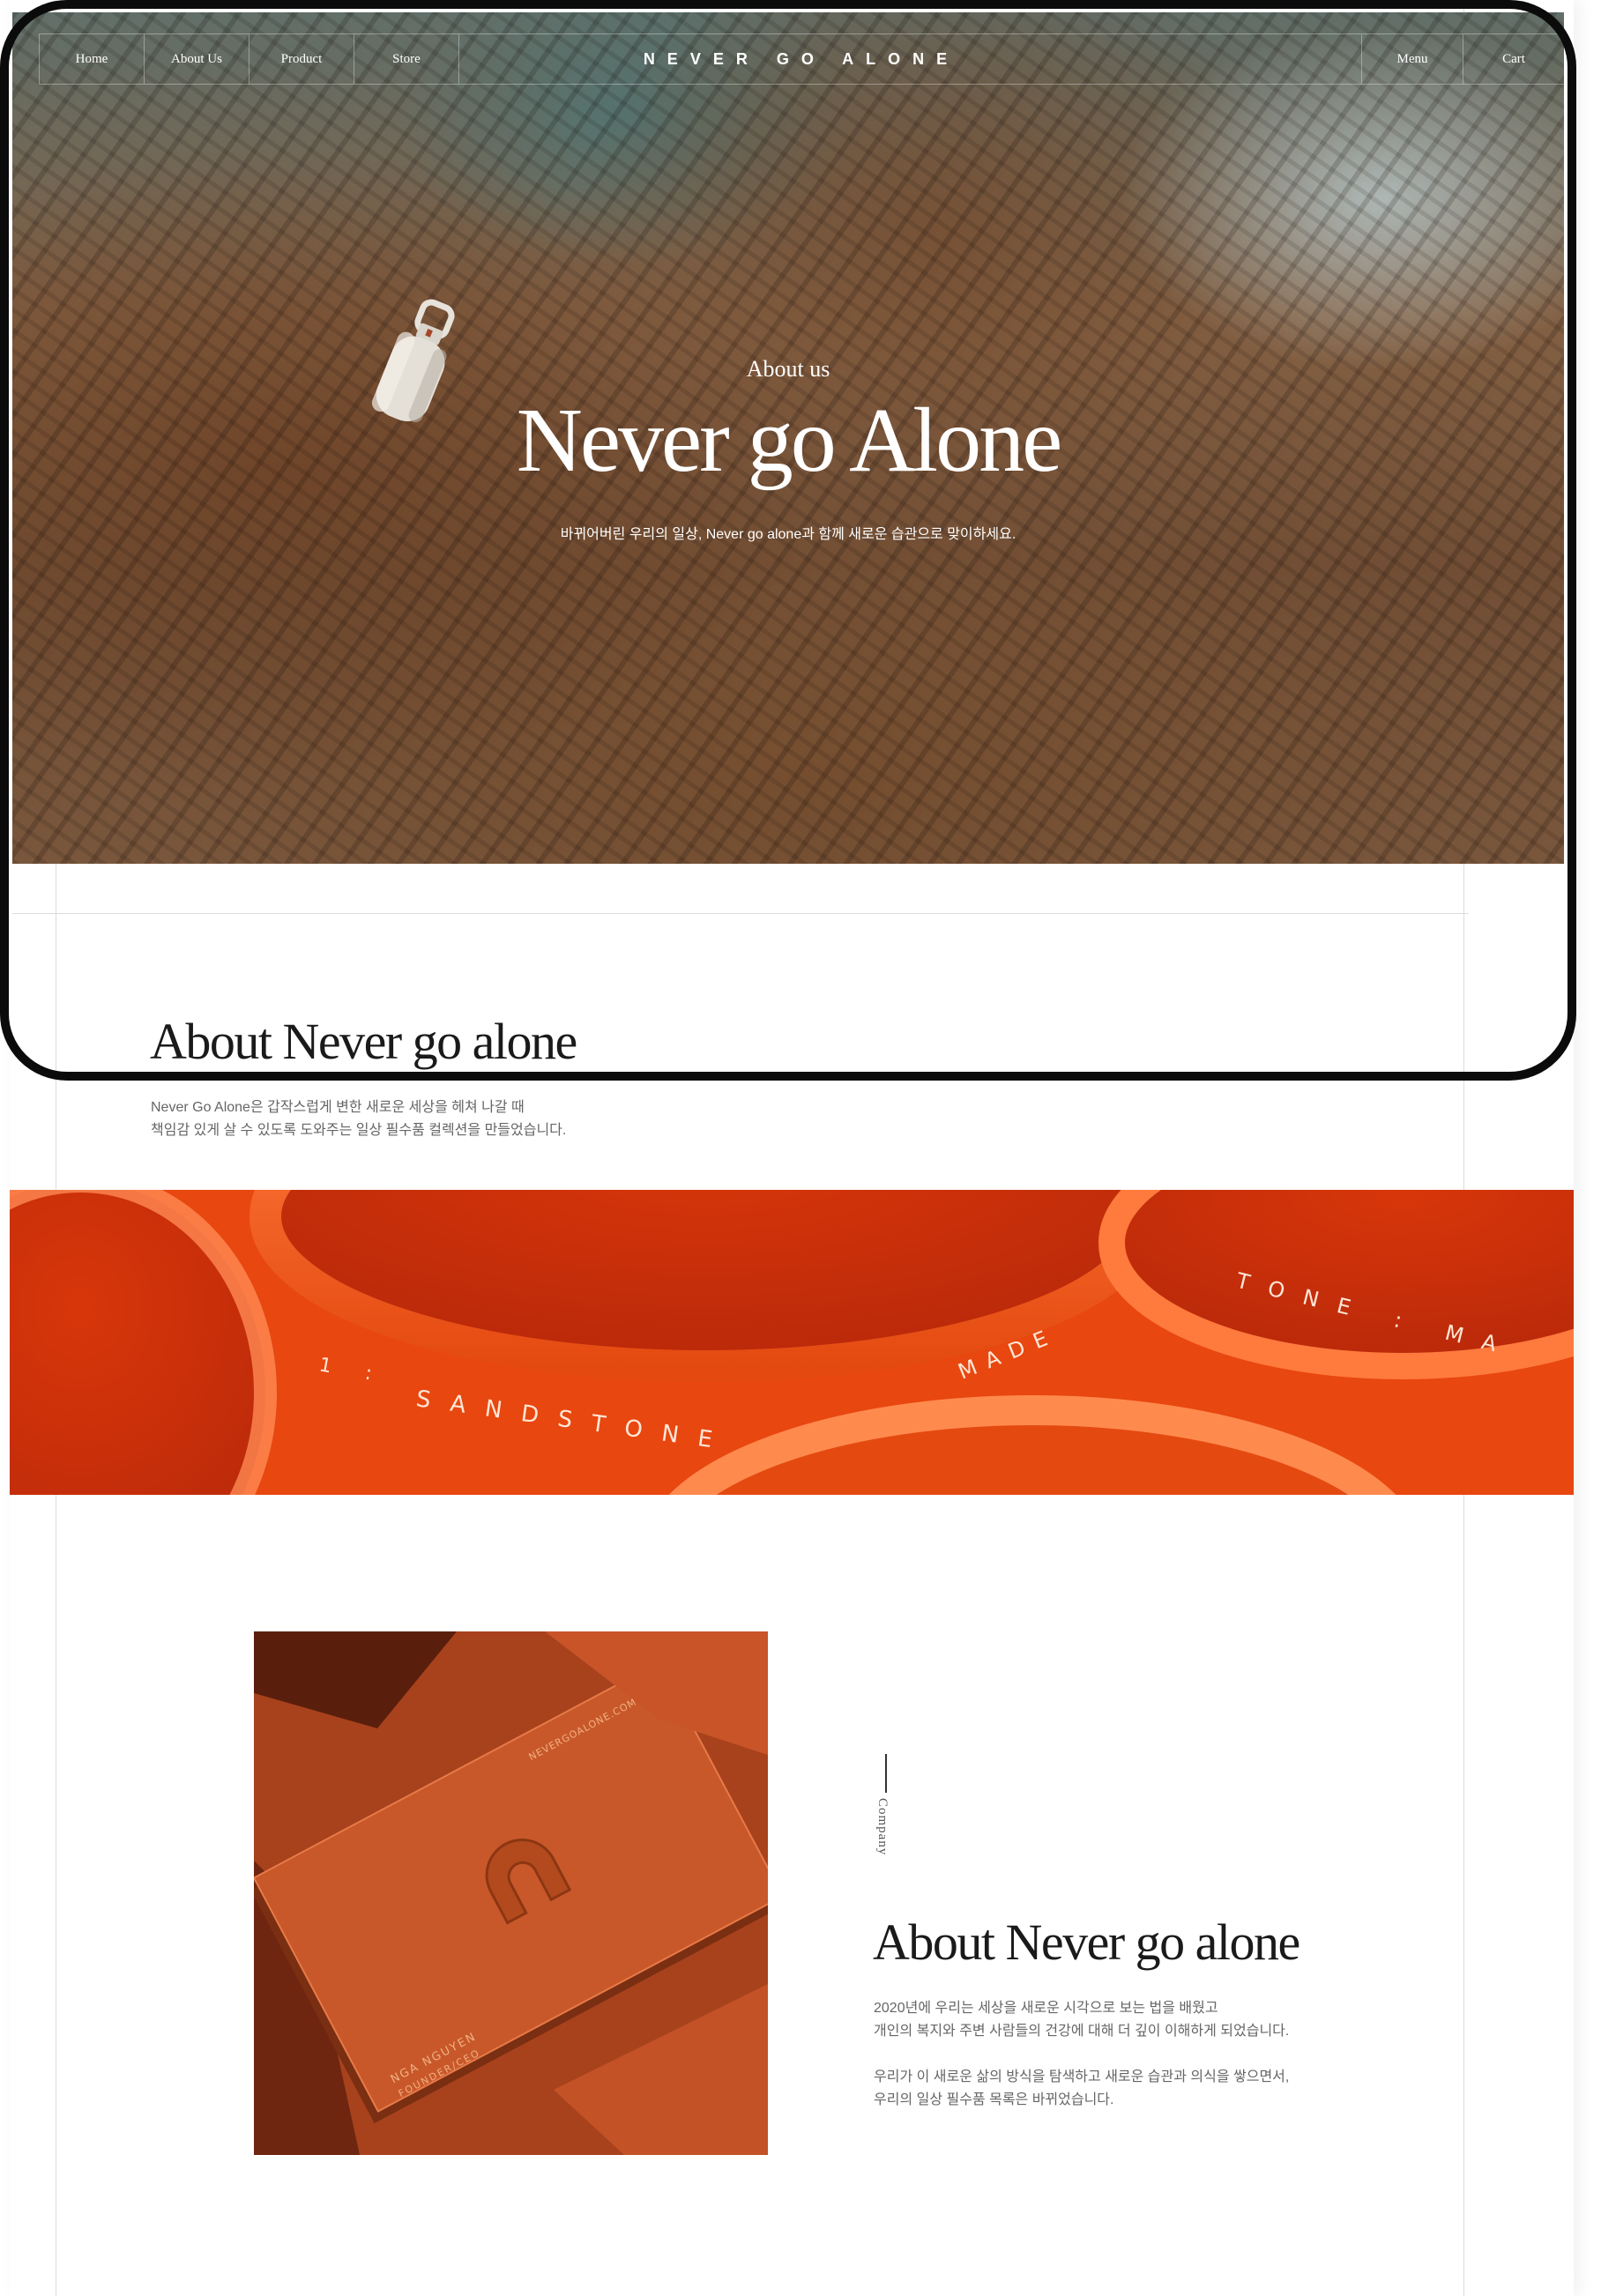 The width and height of the screenshot is (1601, 2296). I want to click on cups-illustration: SANDSTONE MADE TONE : MA 1 :, so click(792, 1342).